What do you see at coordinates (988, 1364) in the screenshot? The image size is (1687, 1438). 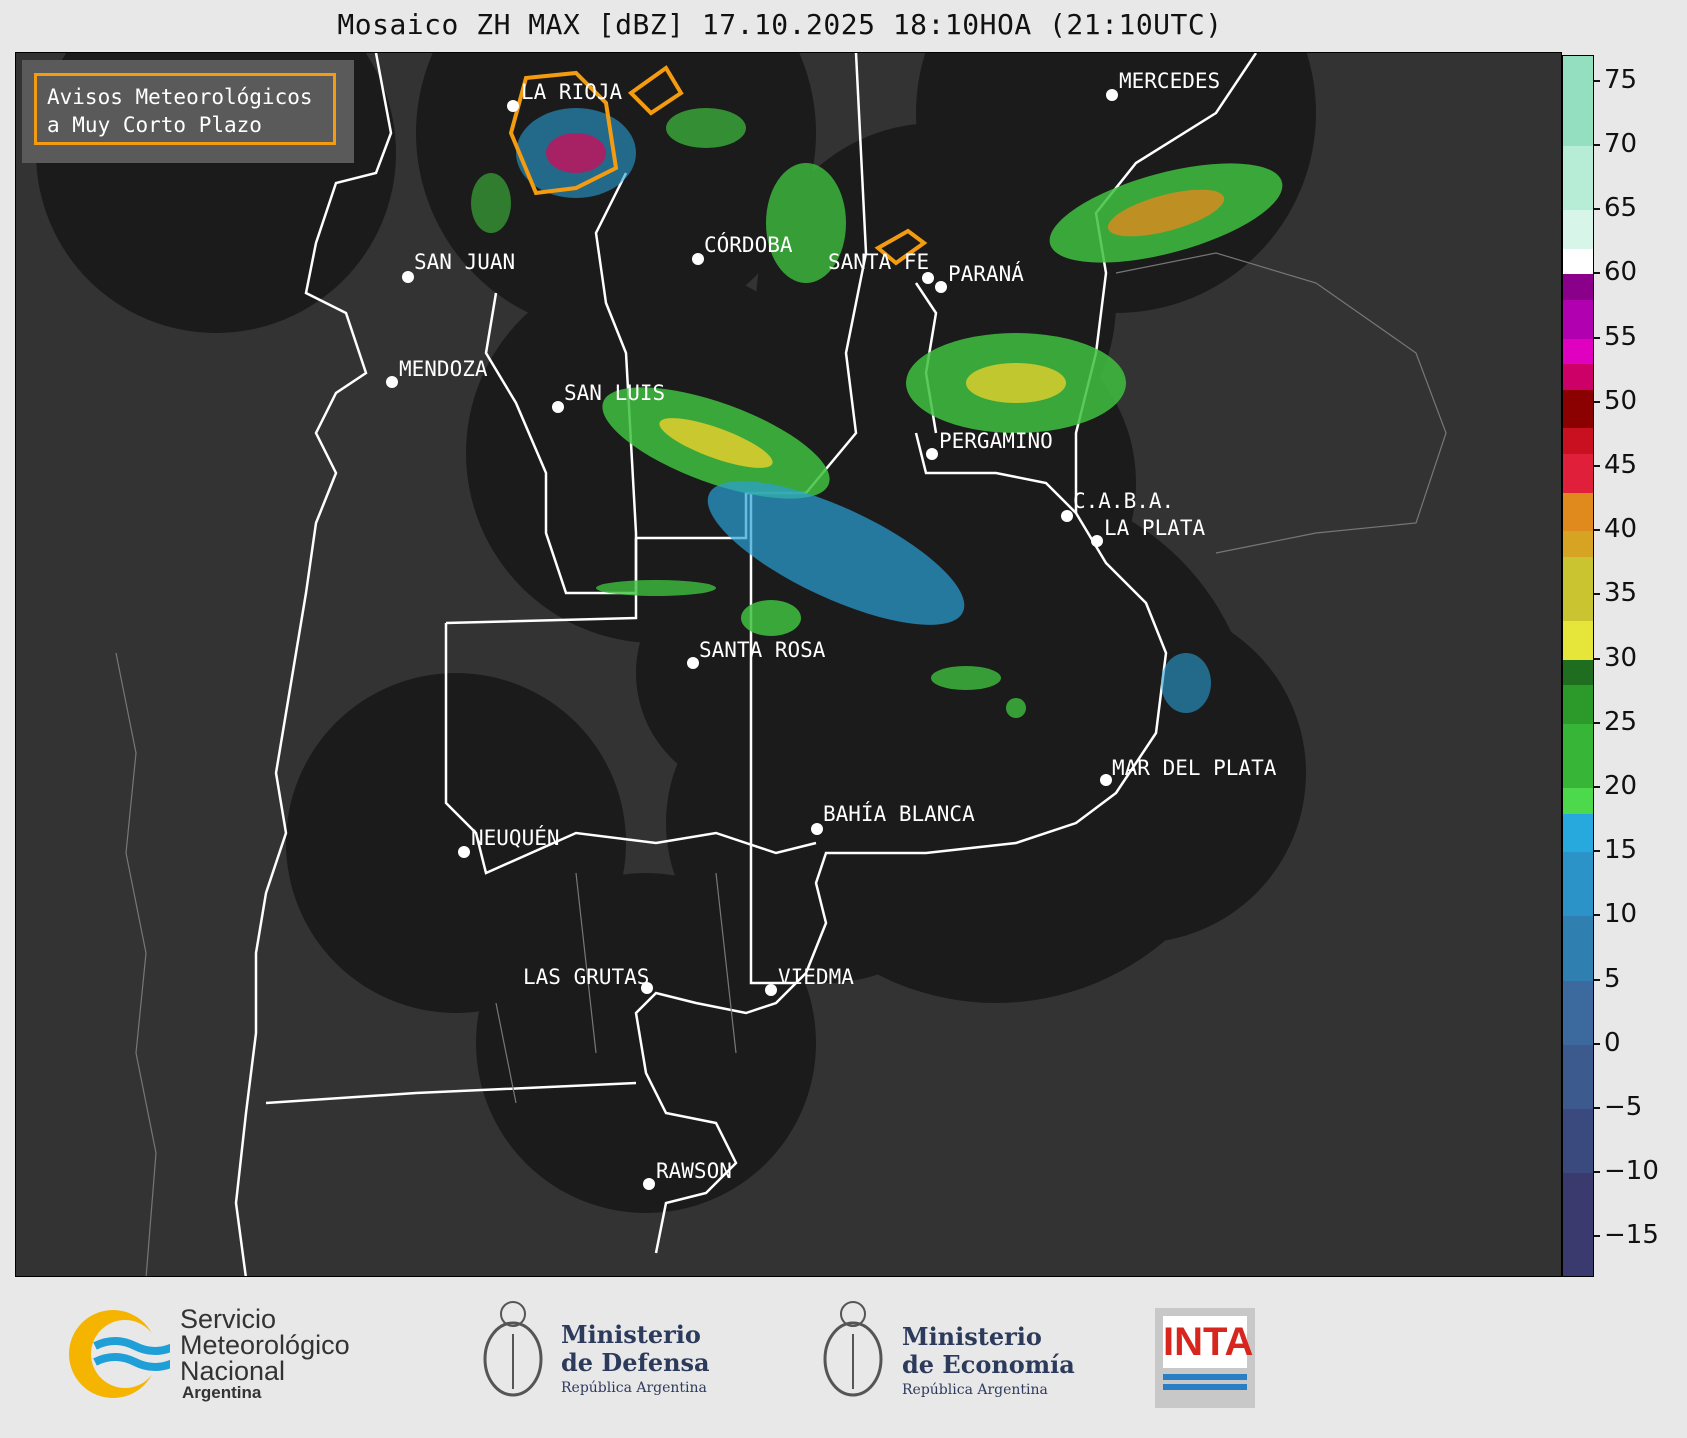 I see `economia-line2: de Economía` at bounding box center [988, 1364].